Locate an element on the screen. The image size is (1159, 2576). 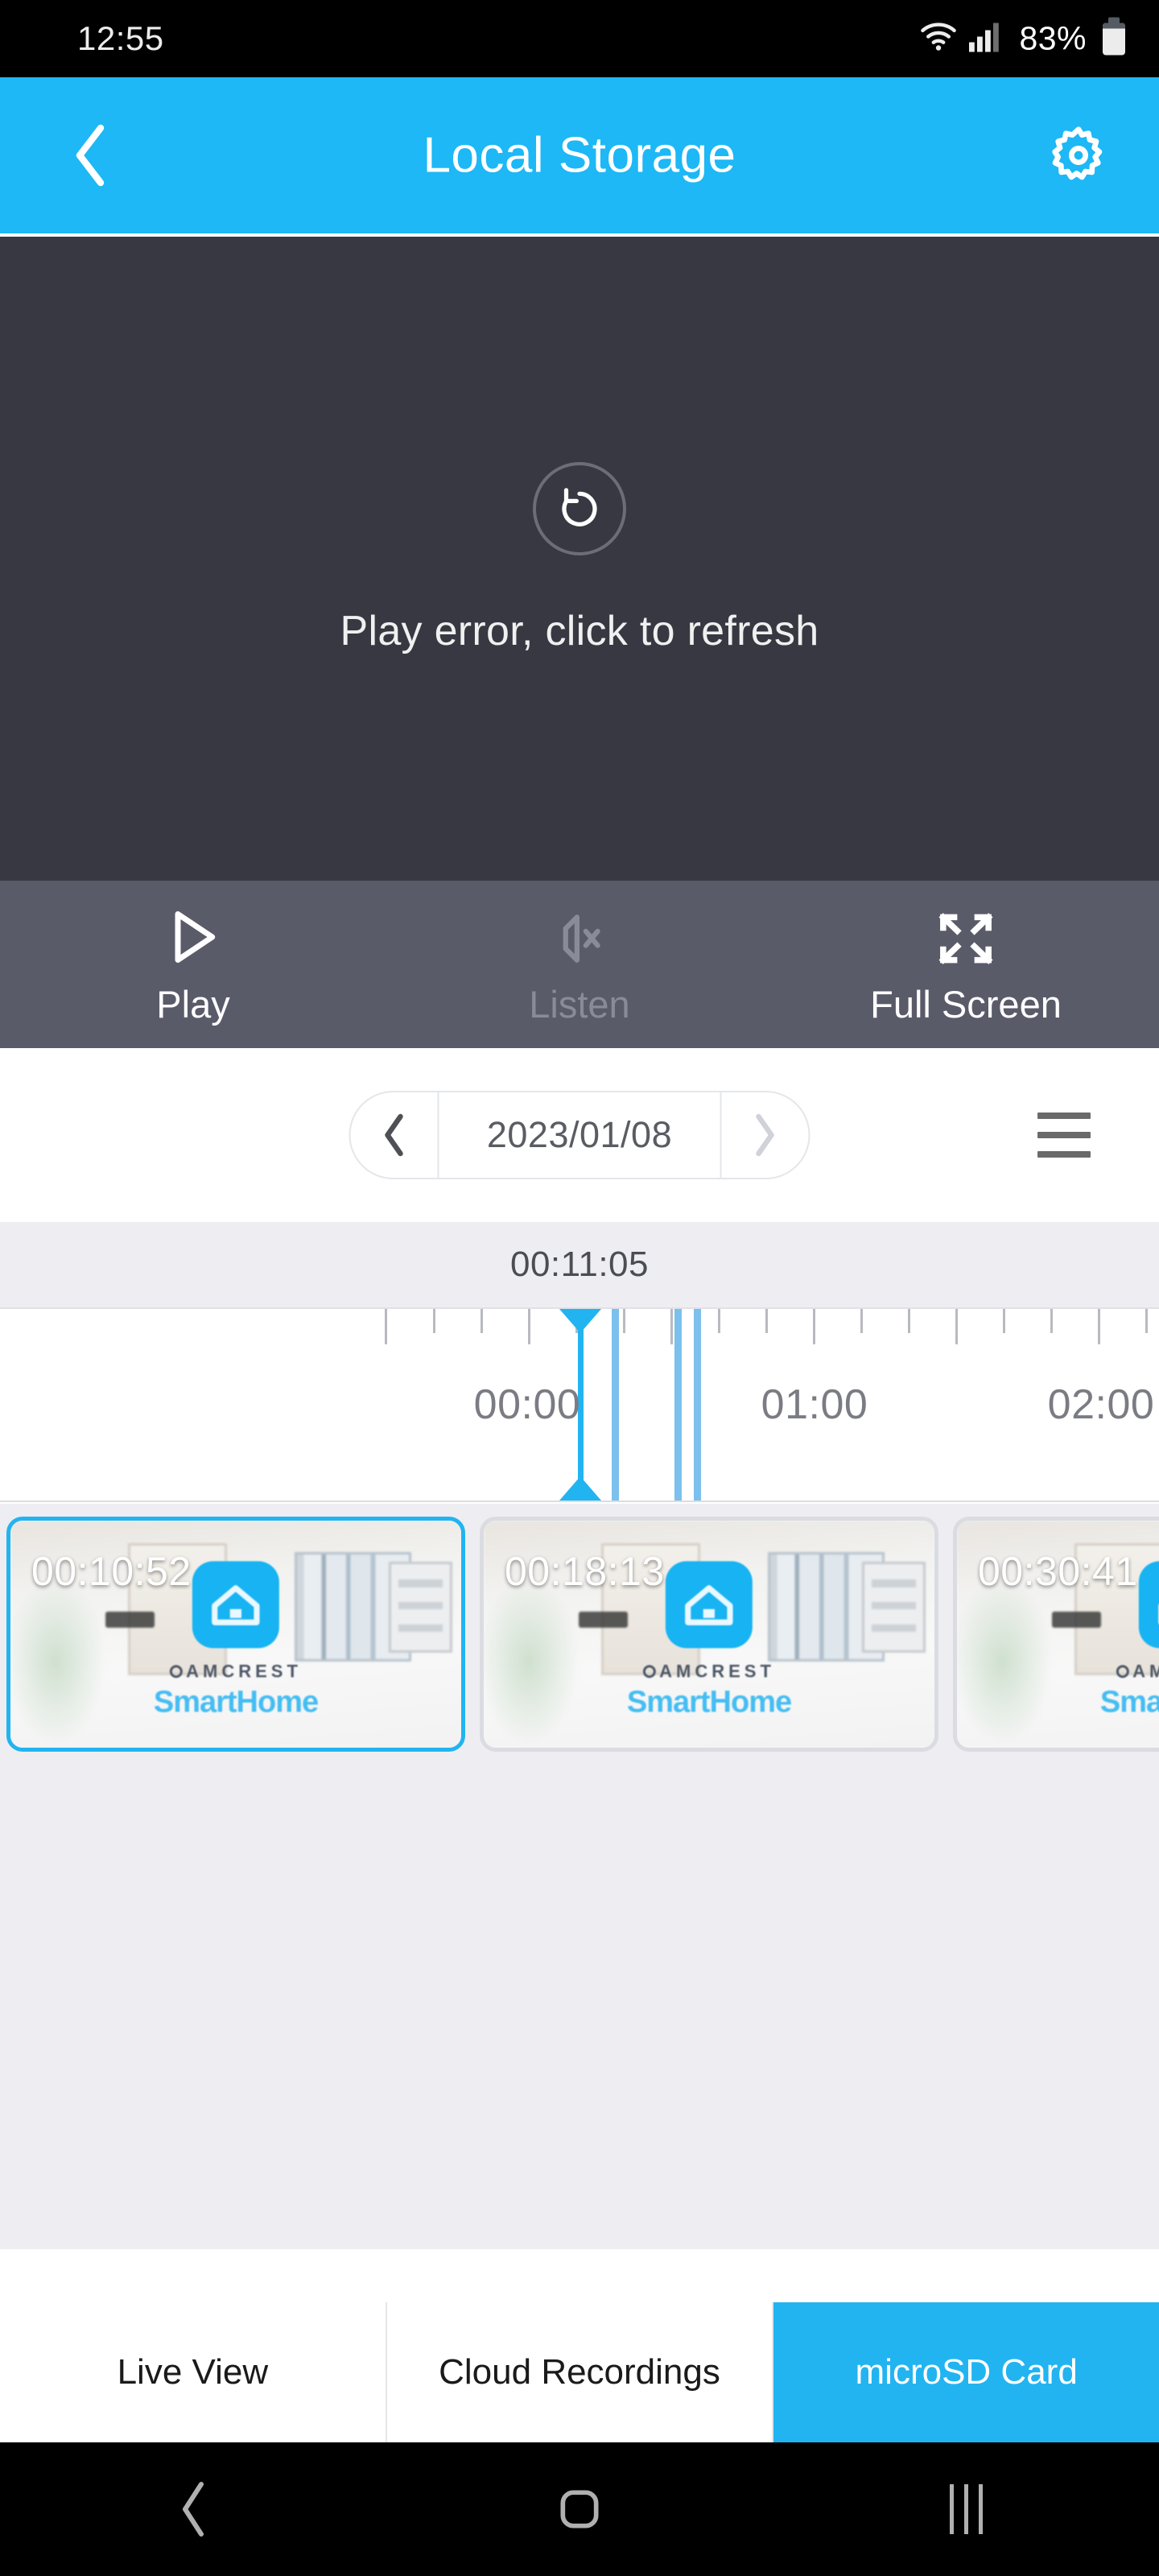
timeline-playhead-handle-bottom is located at coordinates (580, 1488).